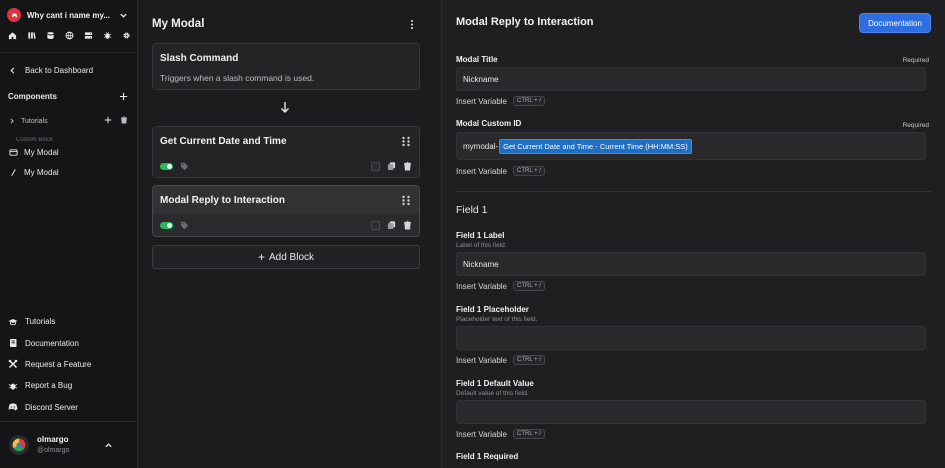 The height and width of the screenshot is (468, 945). I want to click on nav-request-feature: Request a Feature, so click(69, 364).